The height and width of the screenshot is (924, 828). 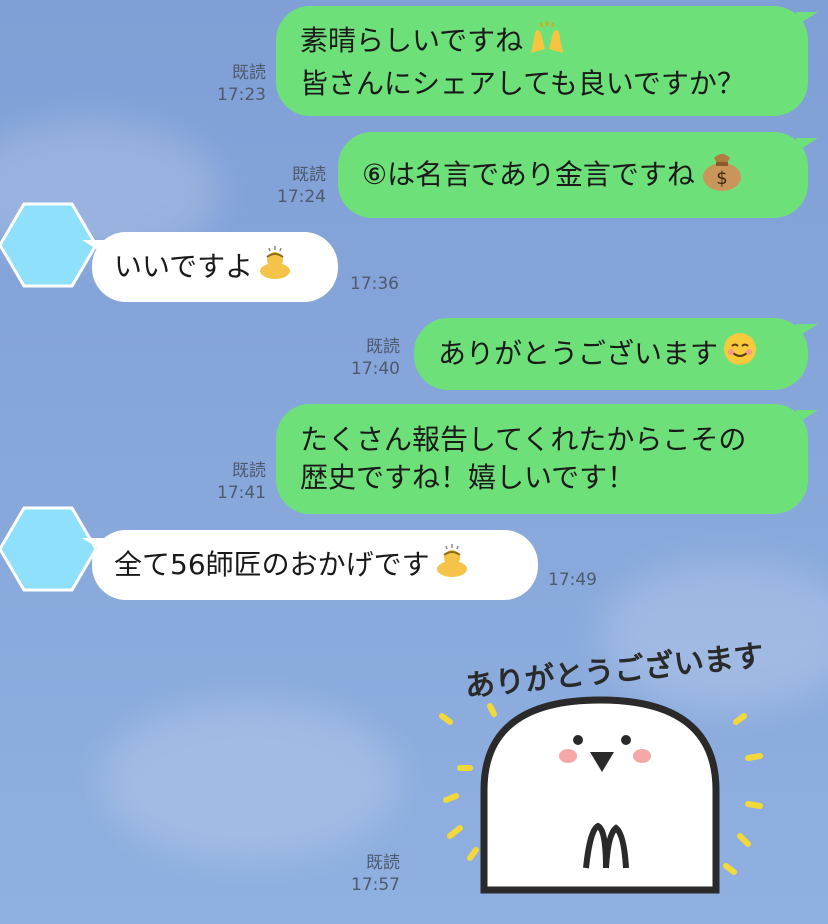 I want to click on message-text: 素晴らしいですね, so click(x=412, y=40).